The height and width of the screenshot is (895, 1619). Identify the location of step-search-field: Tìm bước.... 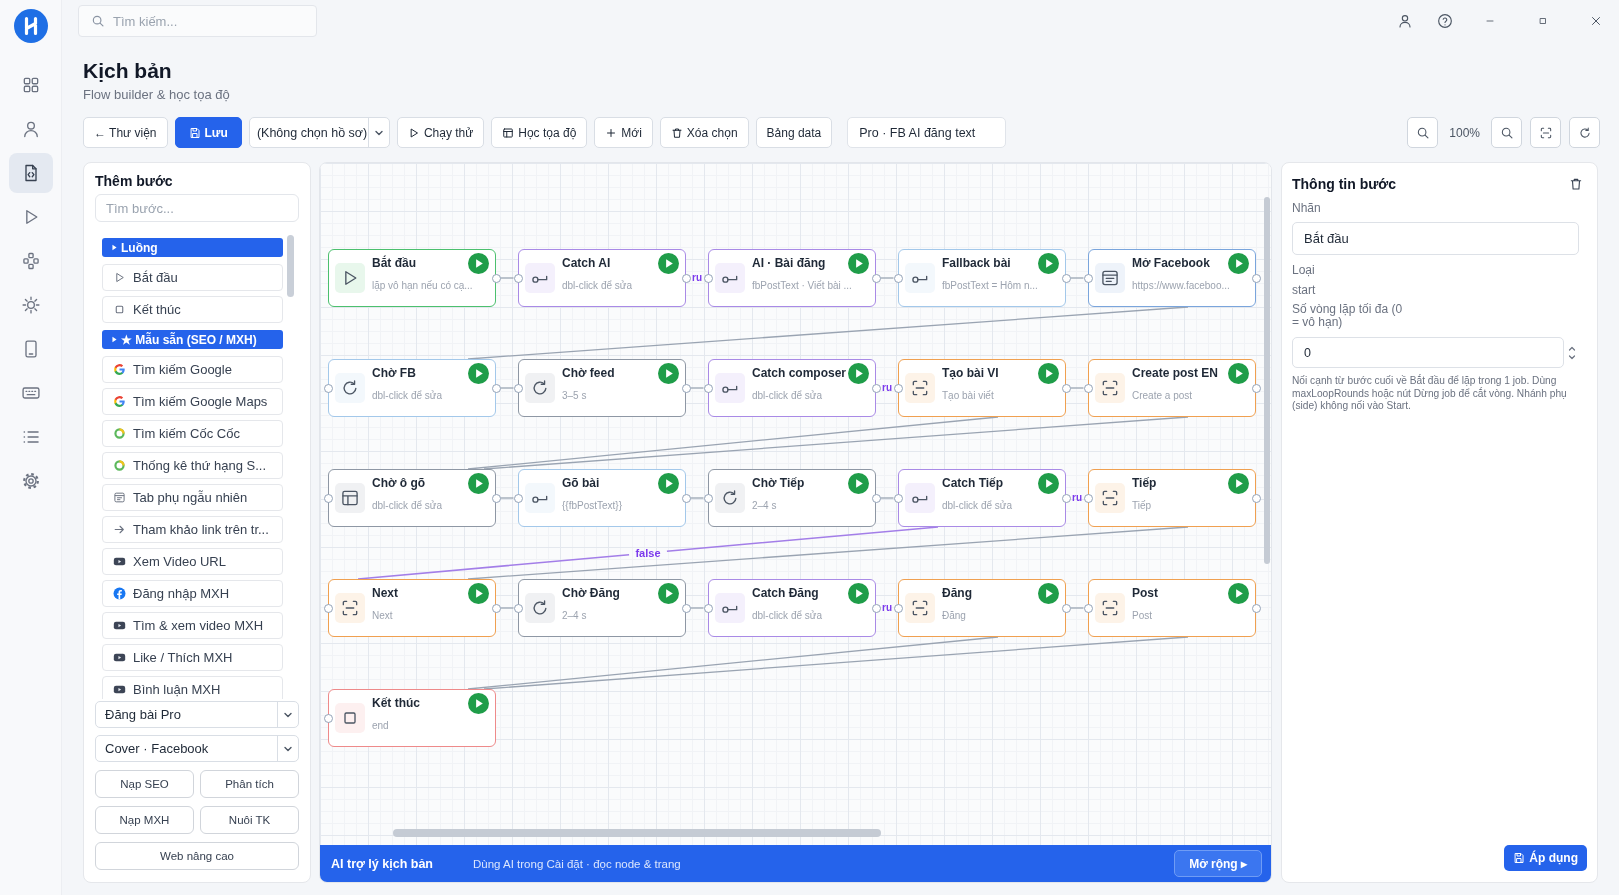
(197, 208).